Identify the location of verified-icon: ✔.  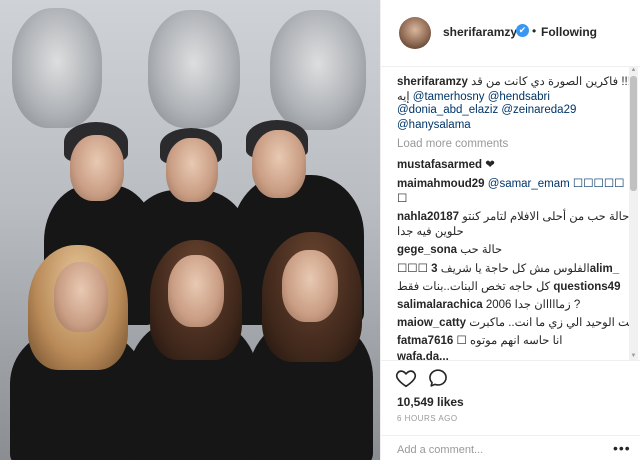
(522, 30).